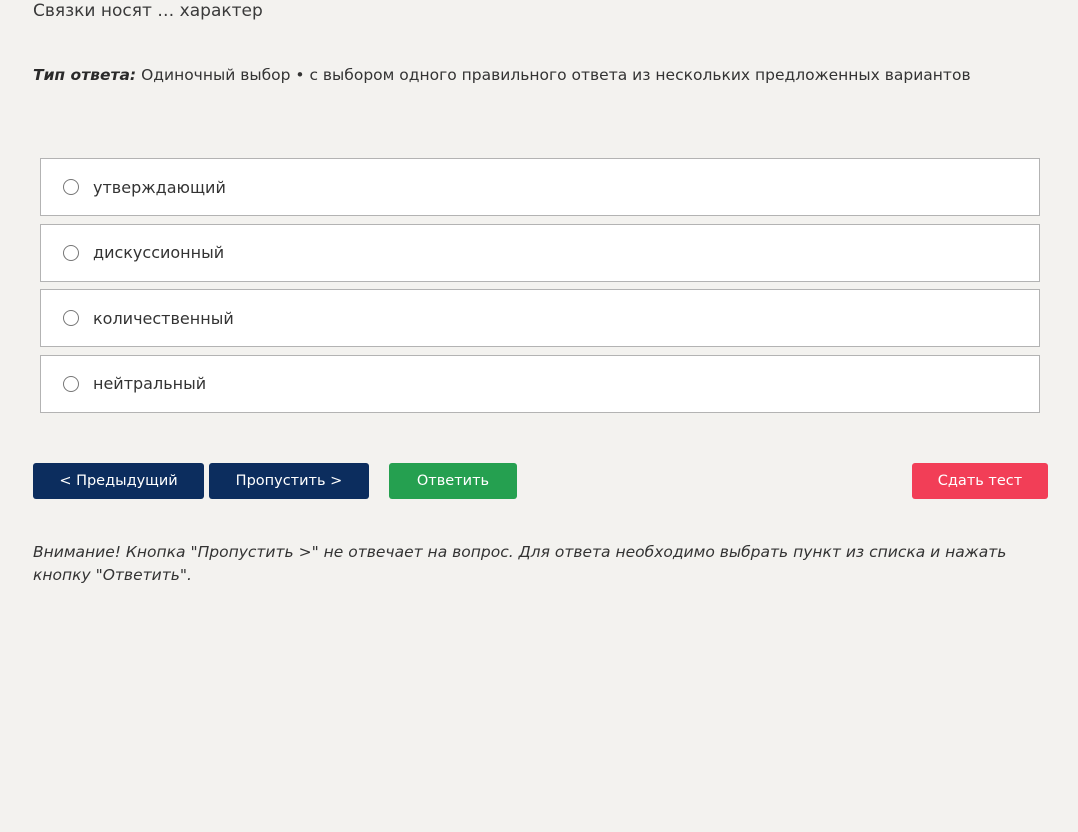 This screenshot has width=1078, height=832. Describe the element at coordinates (163, 318) in the screenshot. I see `option-label: количественный` at that location.